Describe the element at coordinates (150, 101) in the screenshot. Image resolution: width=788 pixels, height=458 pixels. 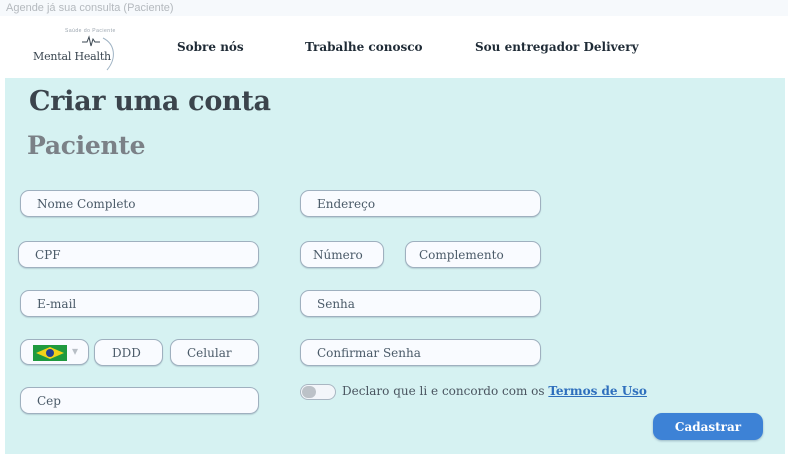
I see `page-title: Criar uma conta` at that location.